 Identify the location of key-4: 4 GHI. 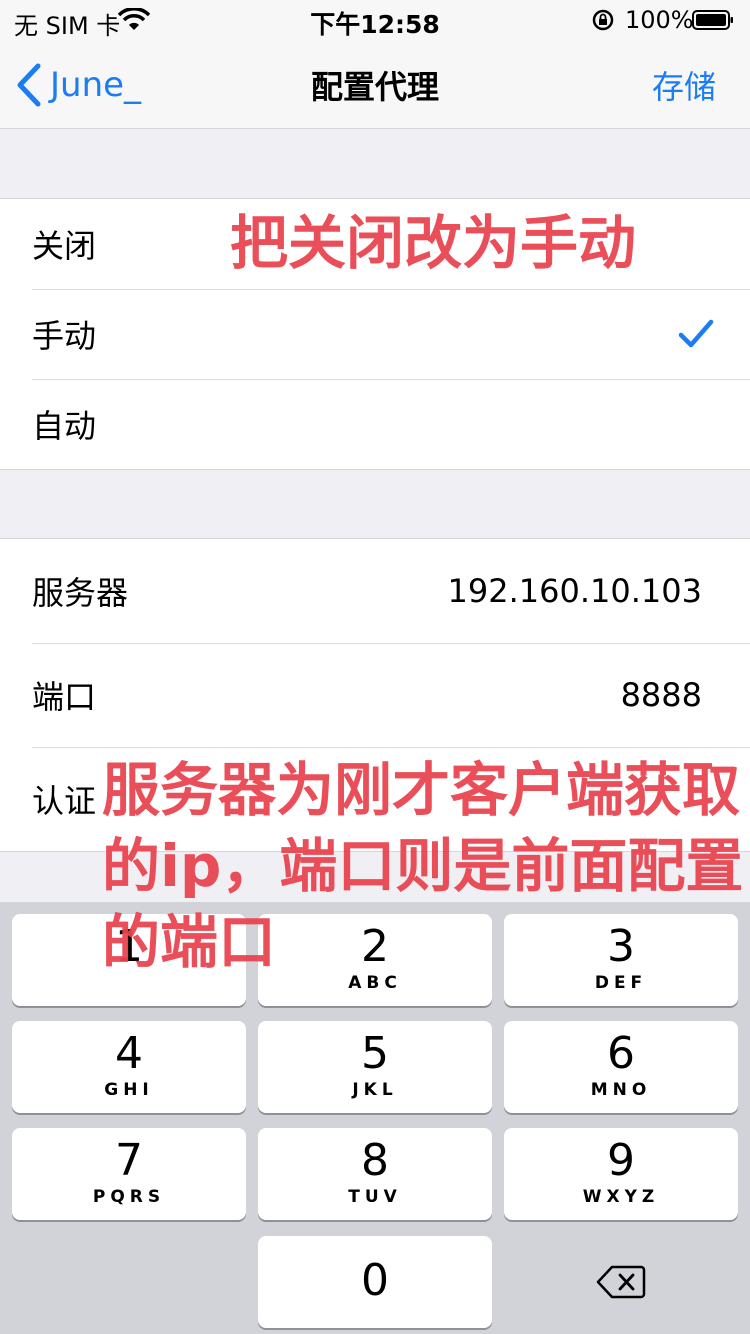
(129, 1067).